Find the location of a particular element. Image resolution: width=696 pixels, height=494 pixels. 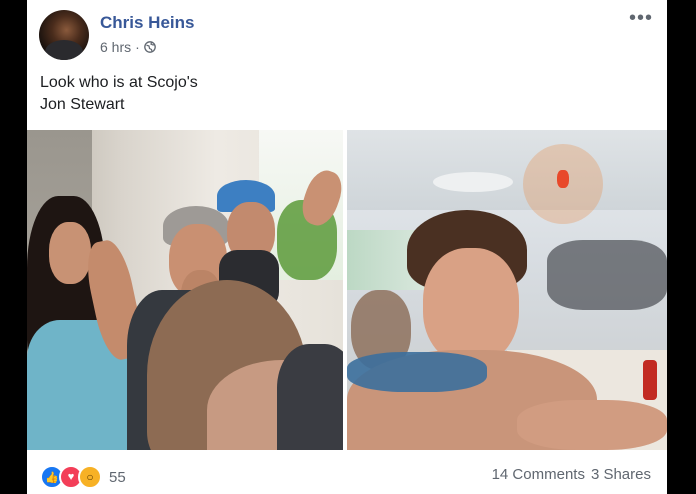

ceiling-light is located at coordinates (473, 182).